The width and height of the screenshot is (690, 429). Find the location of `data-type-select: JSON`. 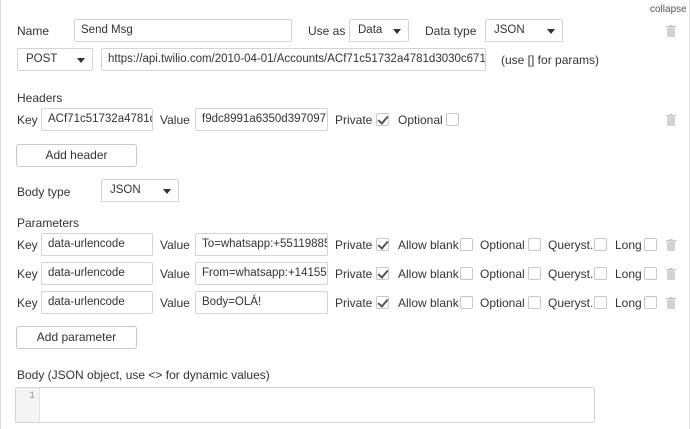

data-type-select: JSON is located at coordinates (524, 30).